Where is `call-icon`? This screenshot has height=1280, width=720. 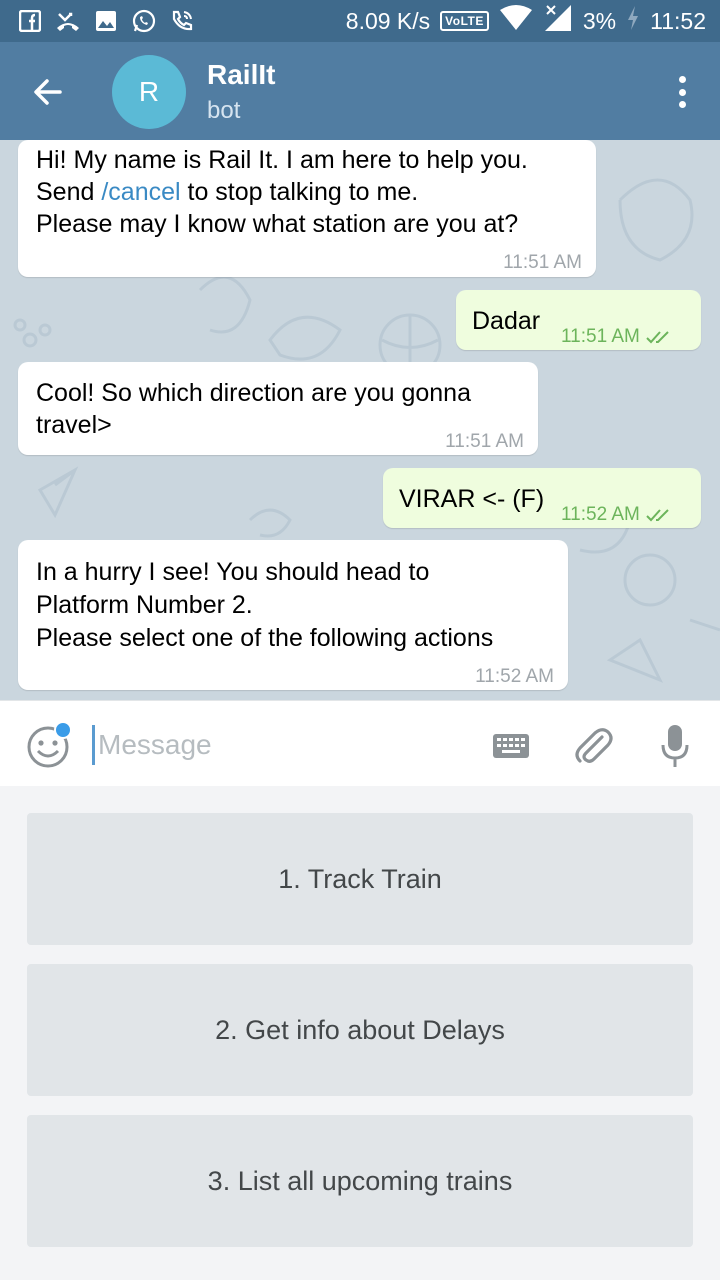 call-icon is located at coordinates (182, 21).